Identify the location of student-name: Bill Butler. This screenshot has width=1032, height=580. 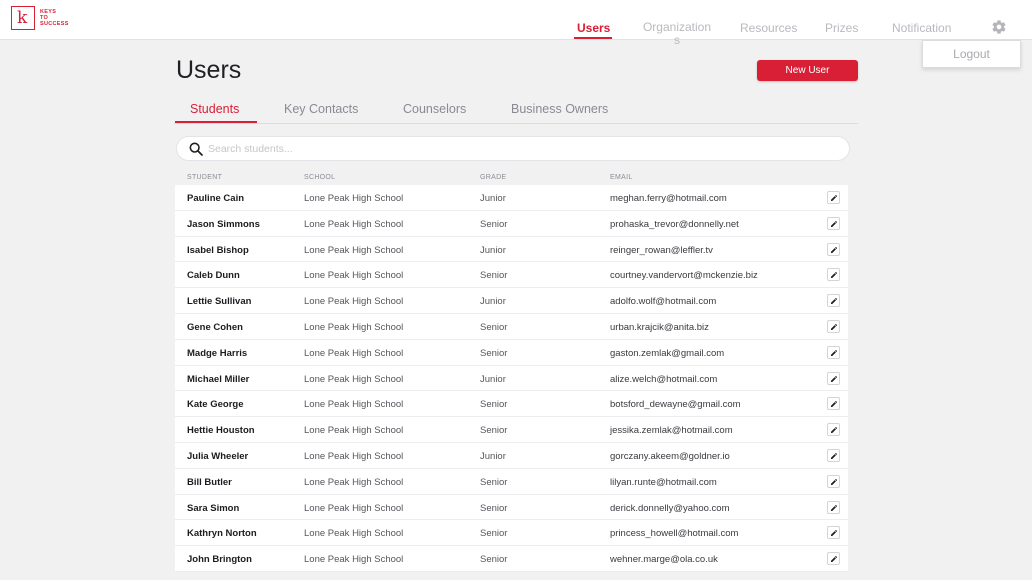
(209, 482).